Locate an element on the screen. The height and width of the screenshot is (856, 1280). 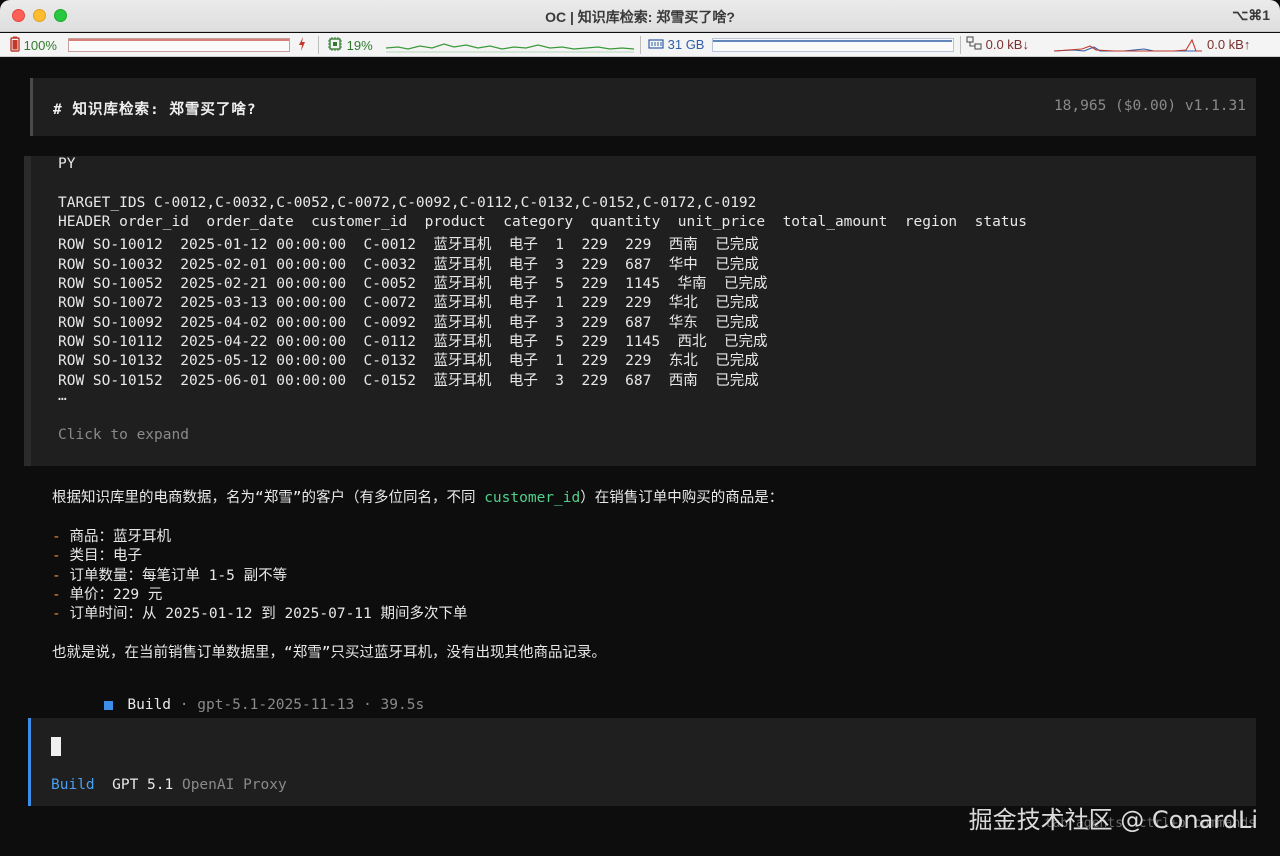
model-name: GPT 5.1 is located at coordinates (142, 785).